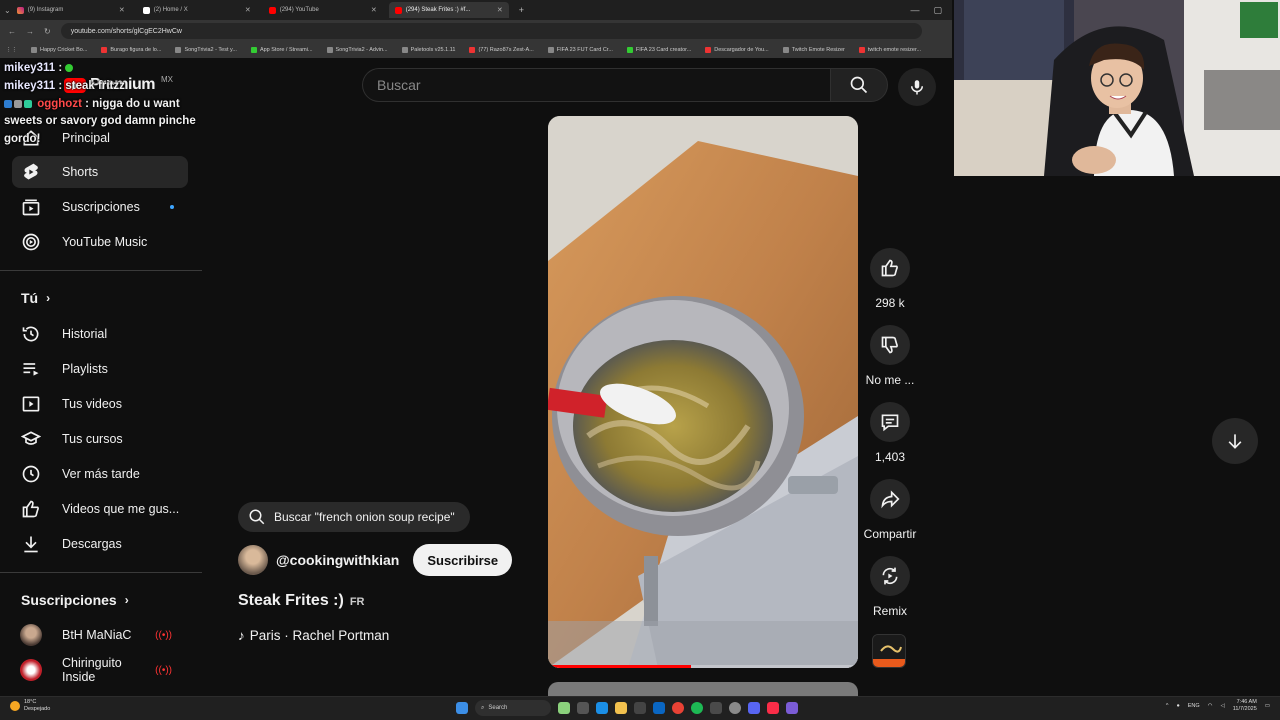  I want to click on windows-start-icon, so click(462, 708).